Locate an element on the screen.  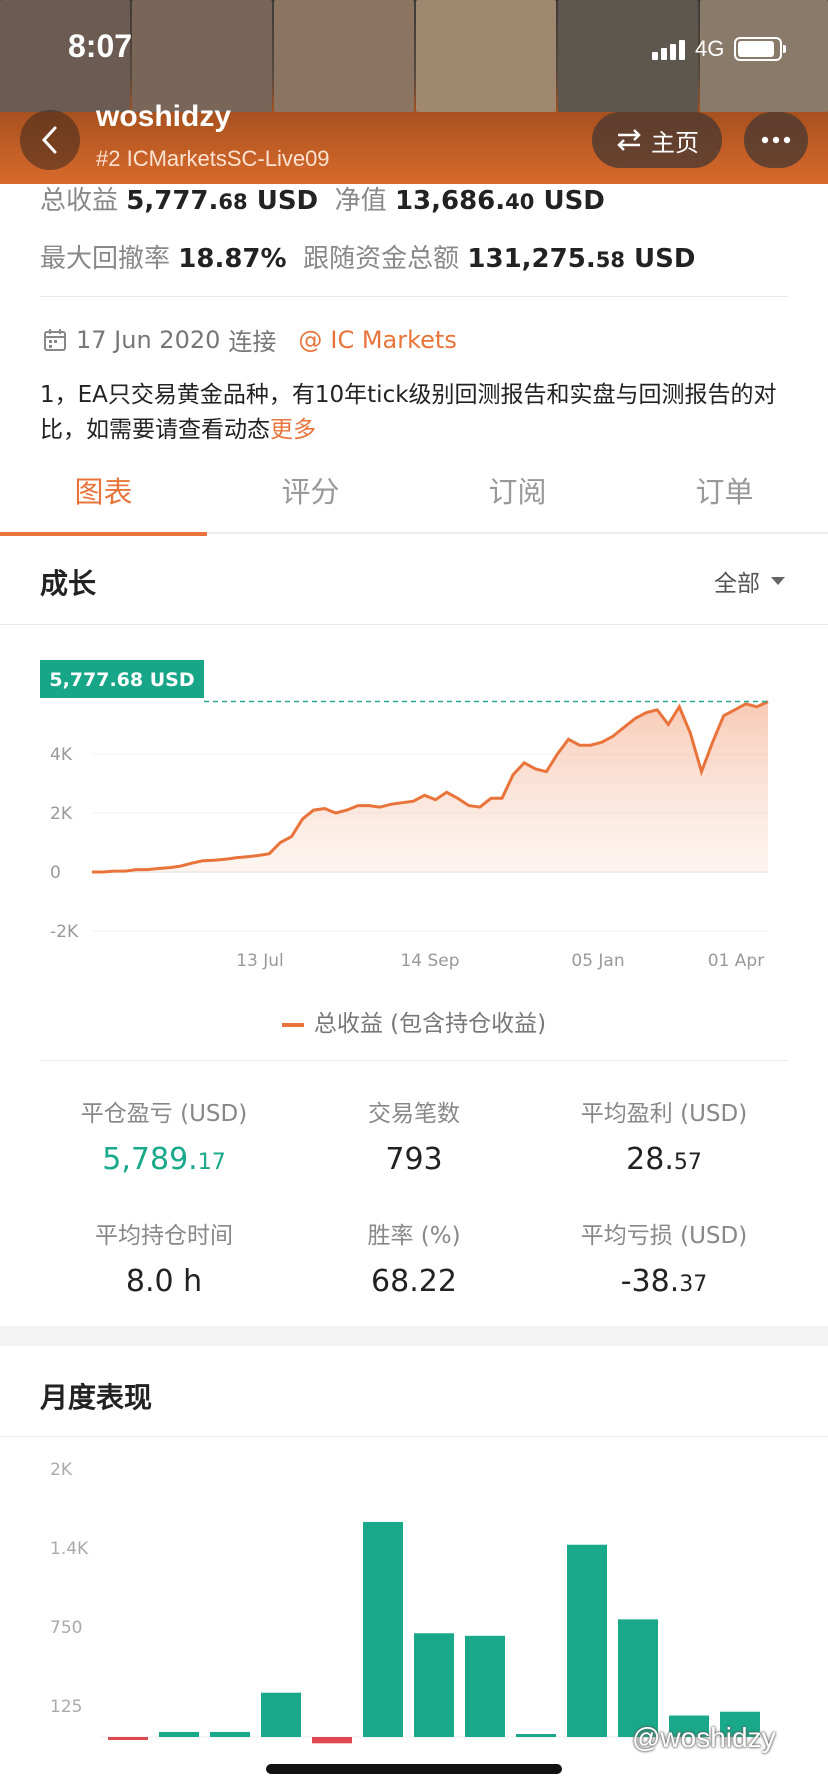
connection-label: 连接 is located at coordinates (252, 342).